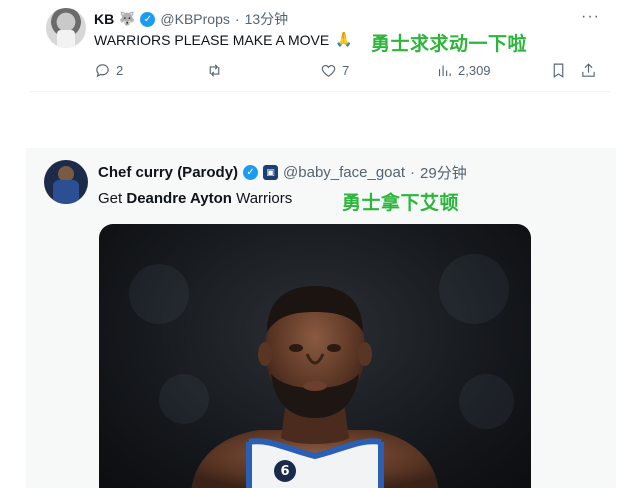  What do you see at coordinates (262, 198) in the screenshot?
I see `tweet-text-post: Warriors` at bounding box center [262, 198].